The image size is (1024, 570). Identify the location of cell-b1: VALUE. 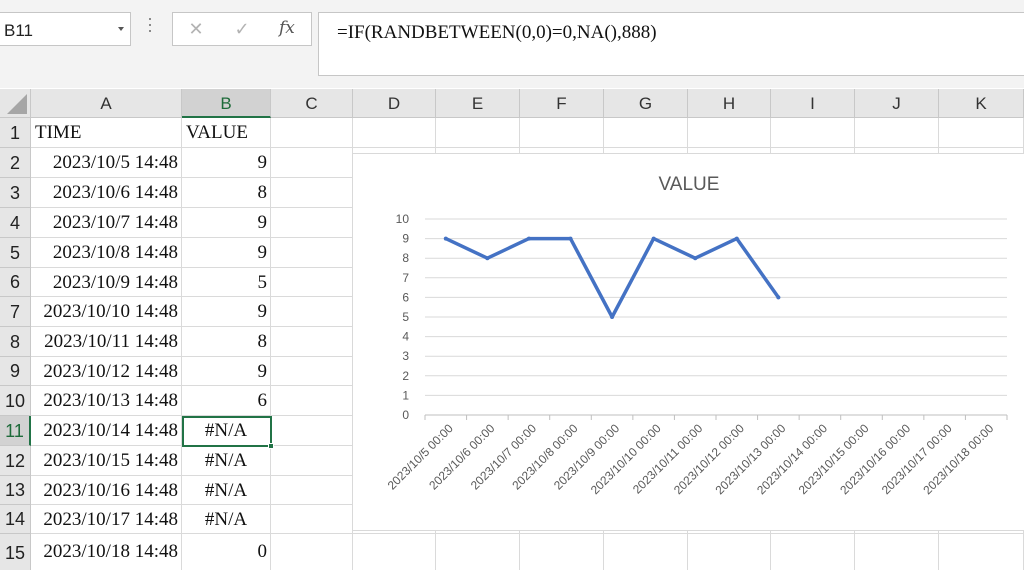
(226, 133).